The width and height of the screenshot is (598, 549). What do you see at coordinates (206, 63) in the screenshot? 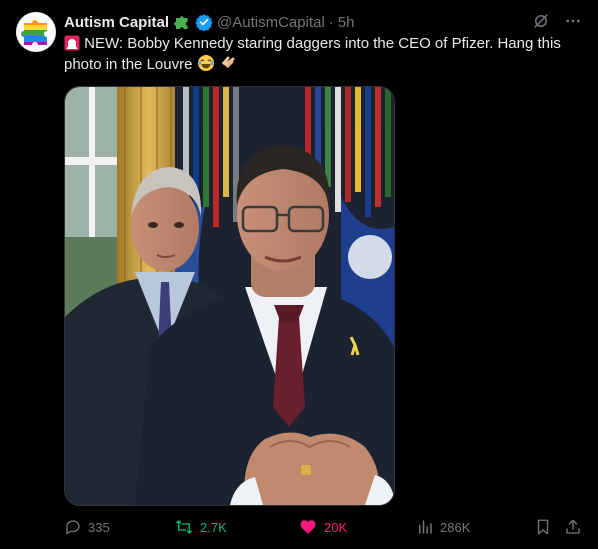
I see `joy-emoji-icon` at bounding box center [206, 63].